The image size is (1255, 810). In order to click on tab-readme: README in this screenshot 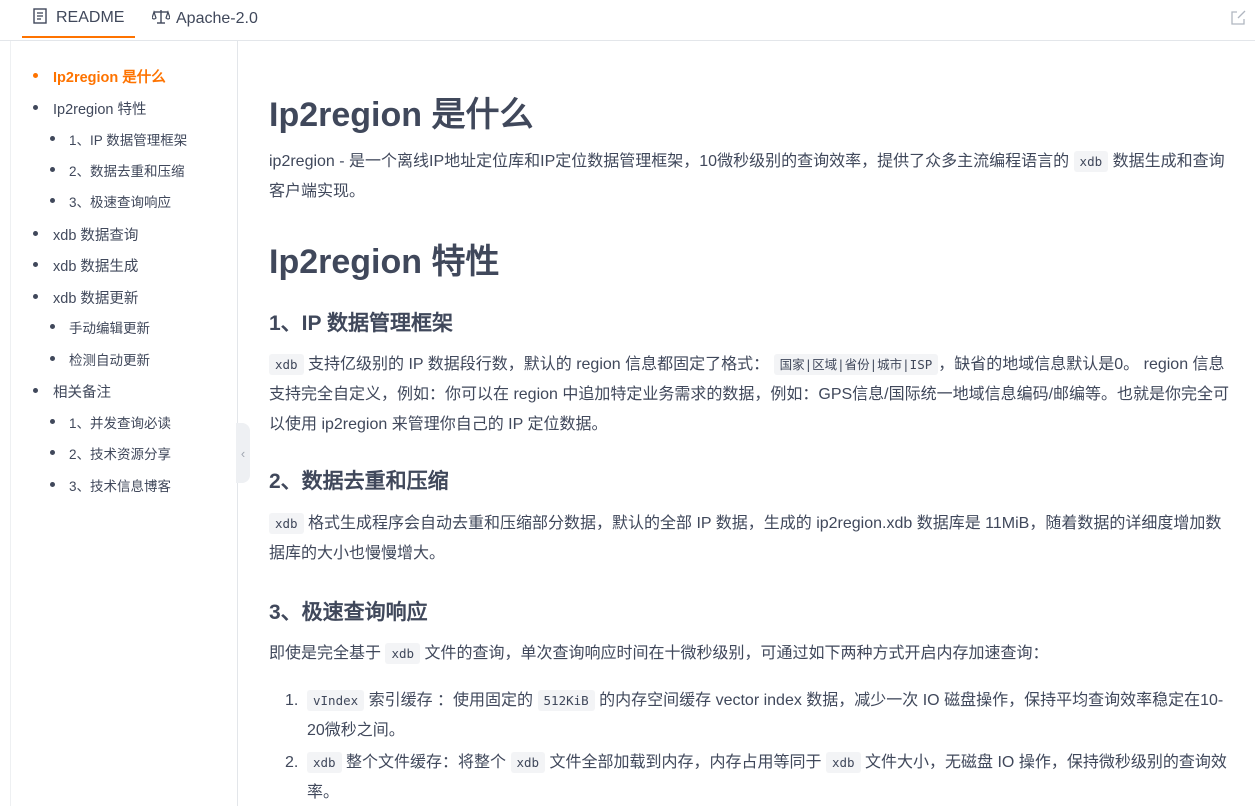, I will do `click(78, 19)`.